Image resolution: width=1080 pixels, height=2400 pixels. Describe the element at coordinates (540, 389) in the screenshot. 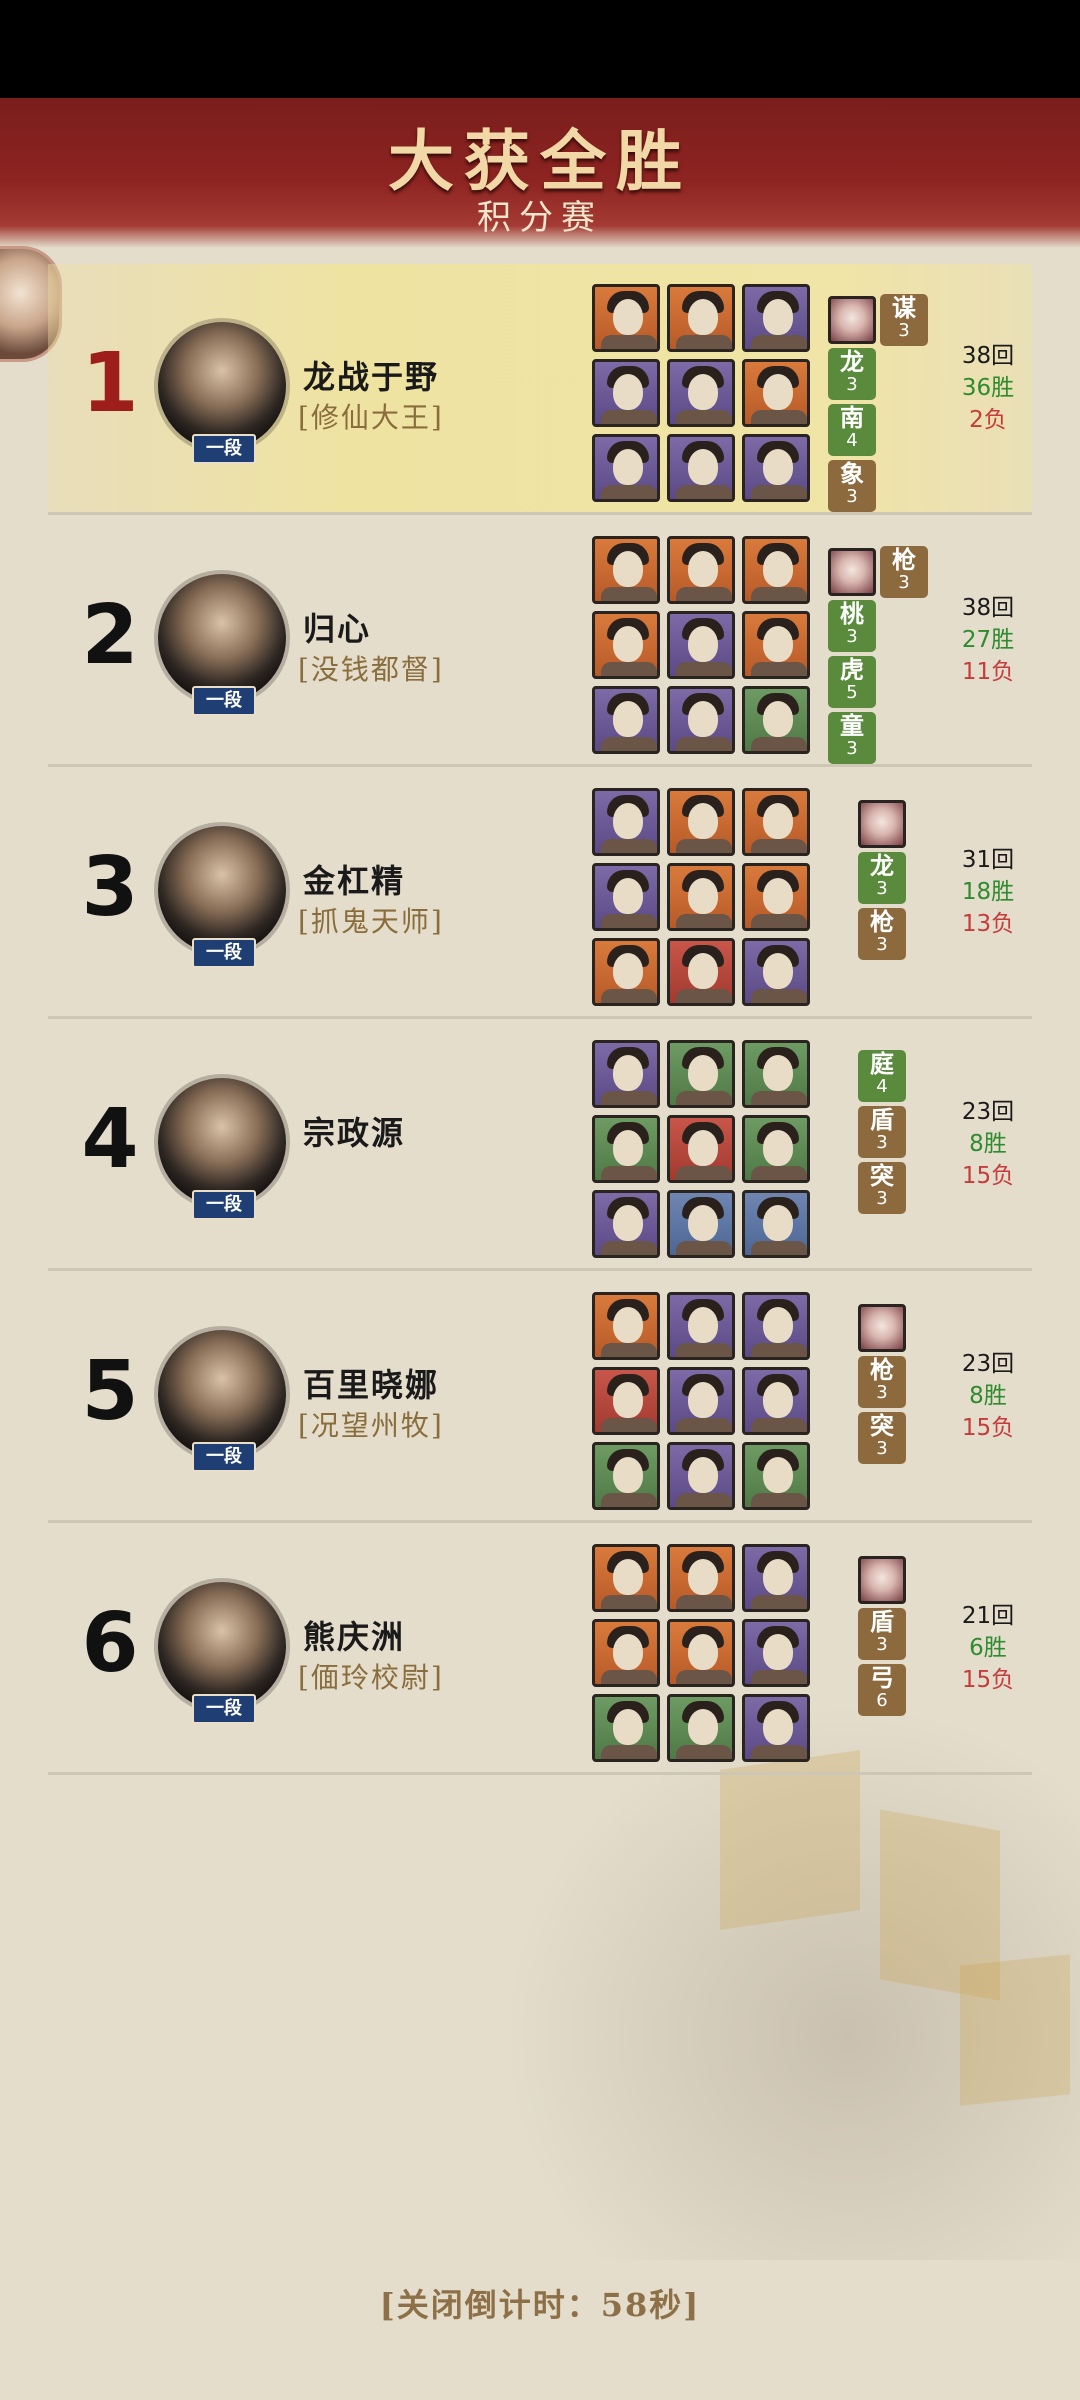

I see `leaderboard-row: 1 一段 龙战于野 [修仙大王] 谋 3 龙 3 南 4 象 3 38回 36胜 2负` at that location.